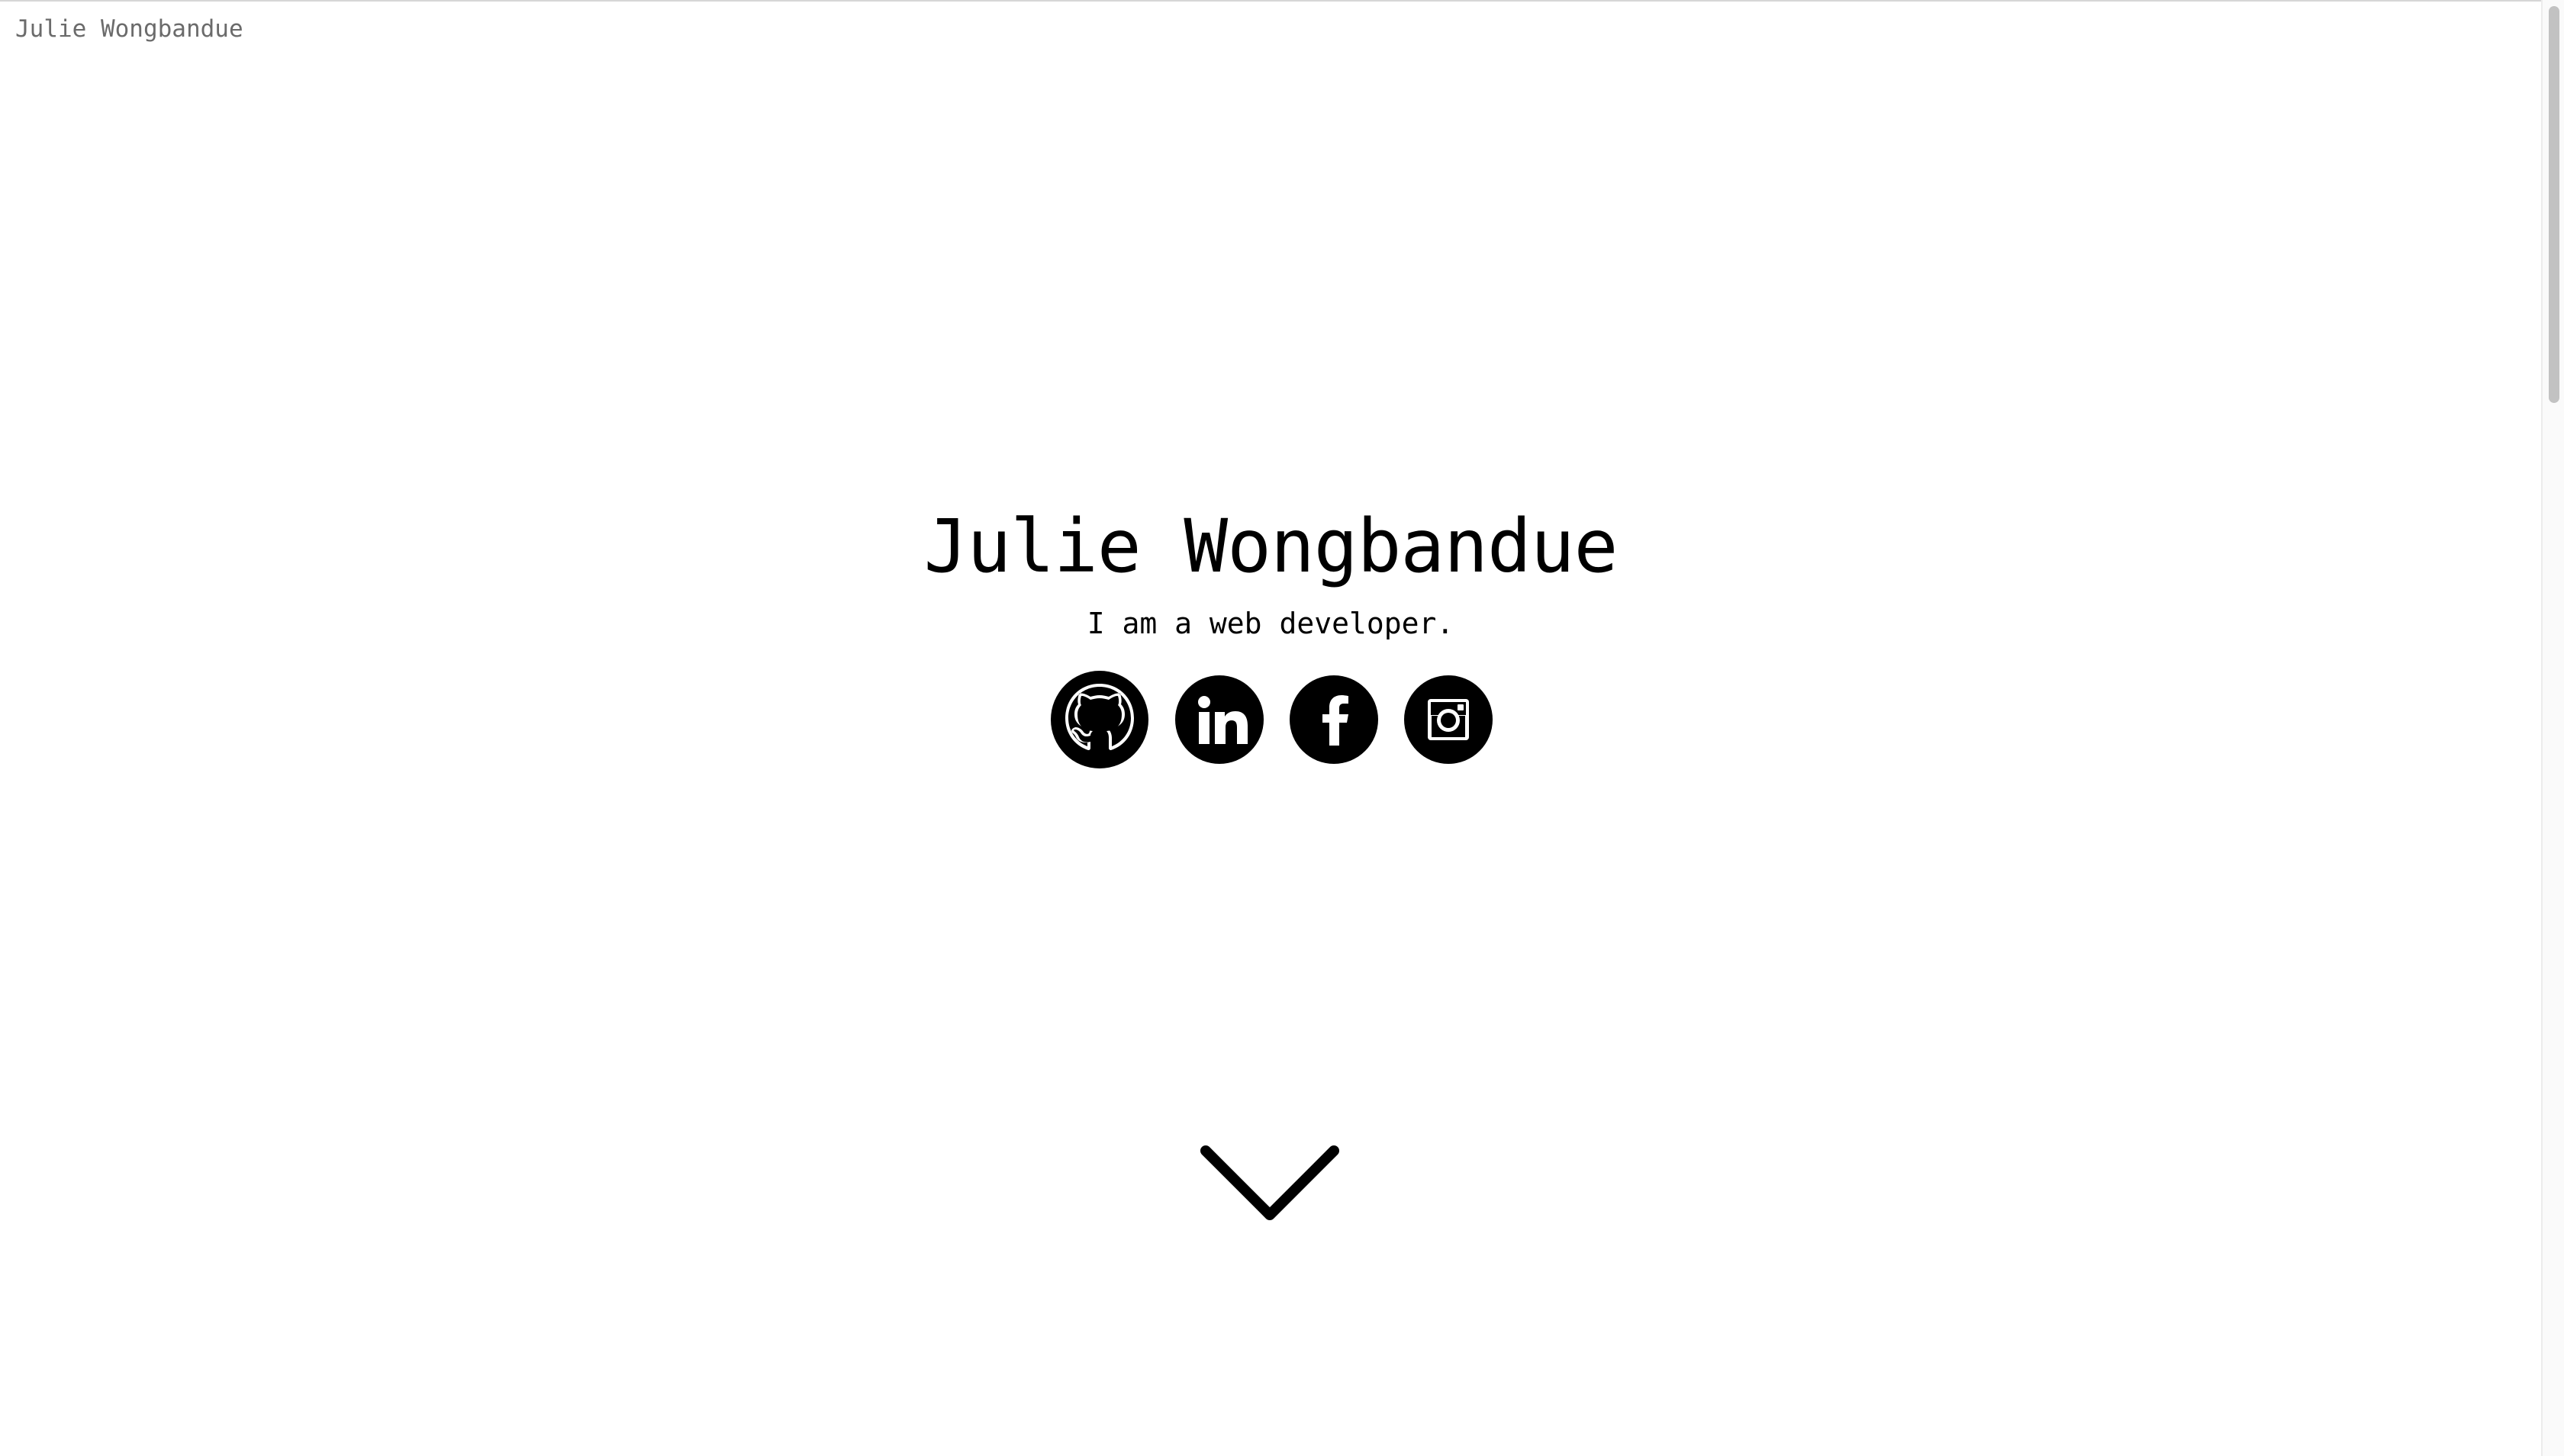 This screenshot has height=1456, width=2564. I want to click on github-link, so click(1099, 719).